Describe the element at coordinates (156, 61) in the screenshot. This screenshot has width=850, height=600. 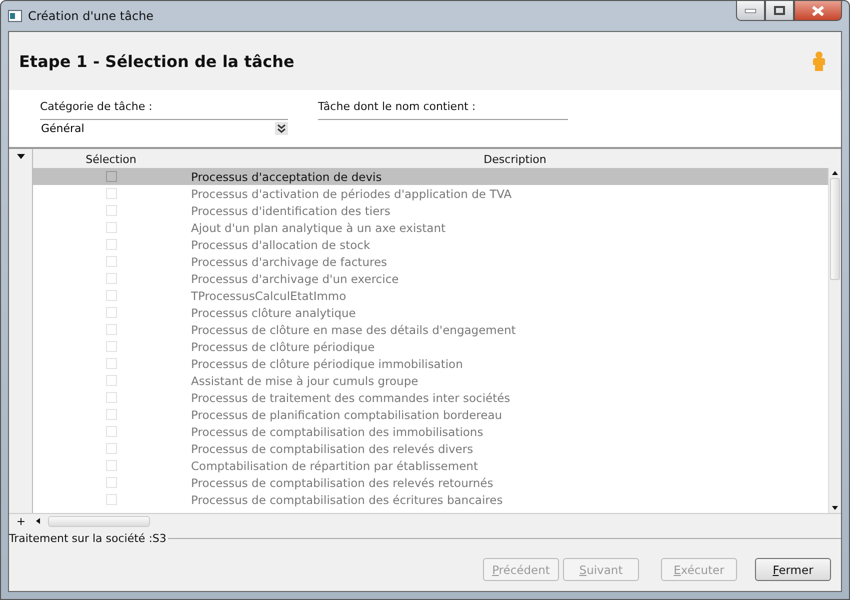
I see `step-title: Etape 1 - Sélection de la tâche` at that location.